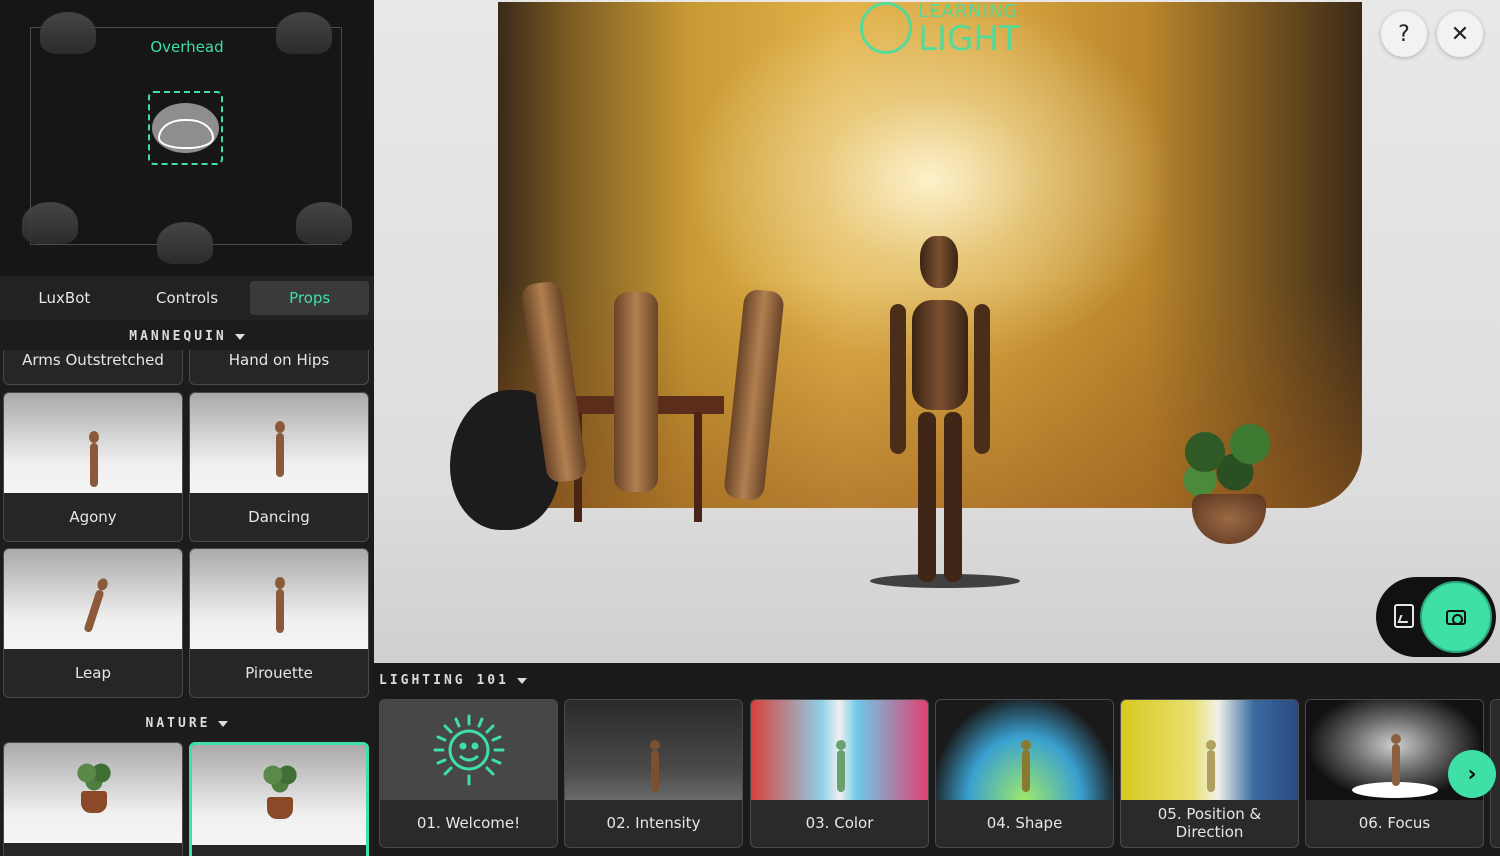 The width and height of the screenshot is (1500, 856). I want to click on prop-card-hand-on-hips: Hand on Hips, so click(279, 367).